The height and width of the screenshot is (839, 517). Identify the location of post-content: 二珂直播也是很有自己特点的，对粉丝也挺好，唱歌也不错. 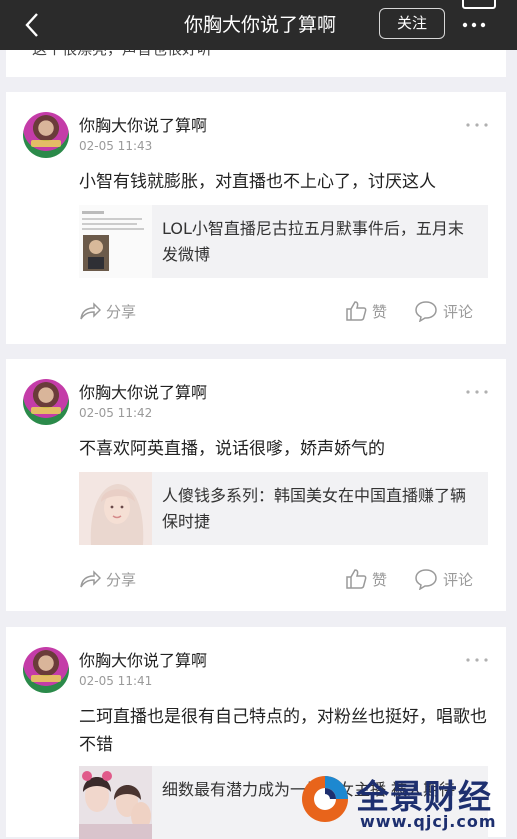
(283, 731).